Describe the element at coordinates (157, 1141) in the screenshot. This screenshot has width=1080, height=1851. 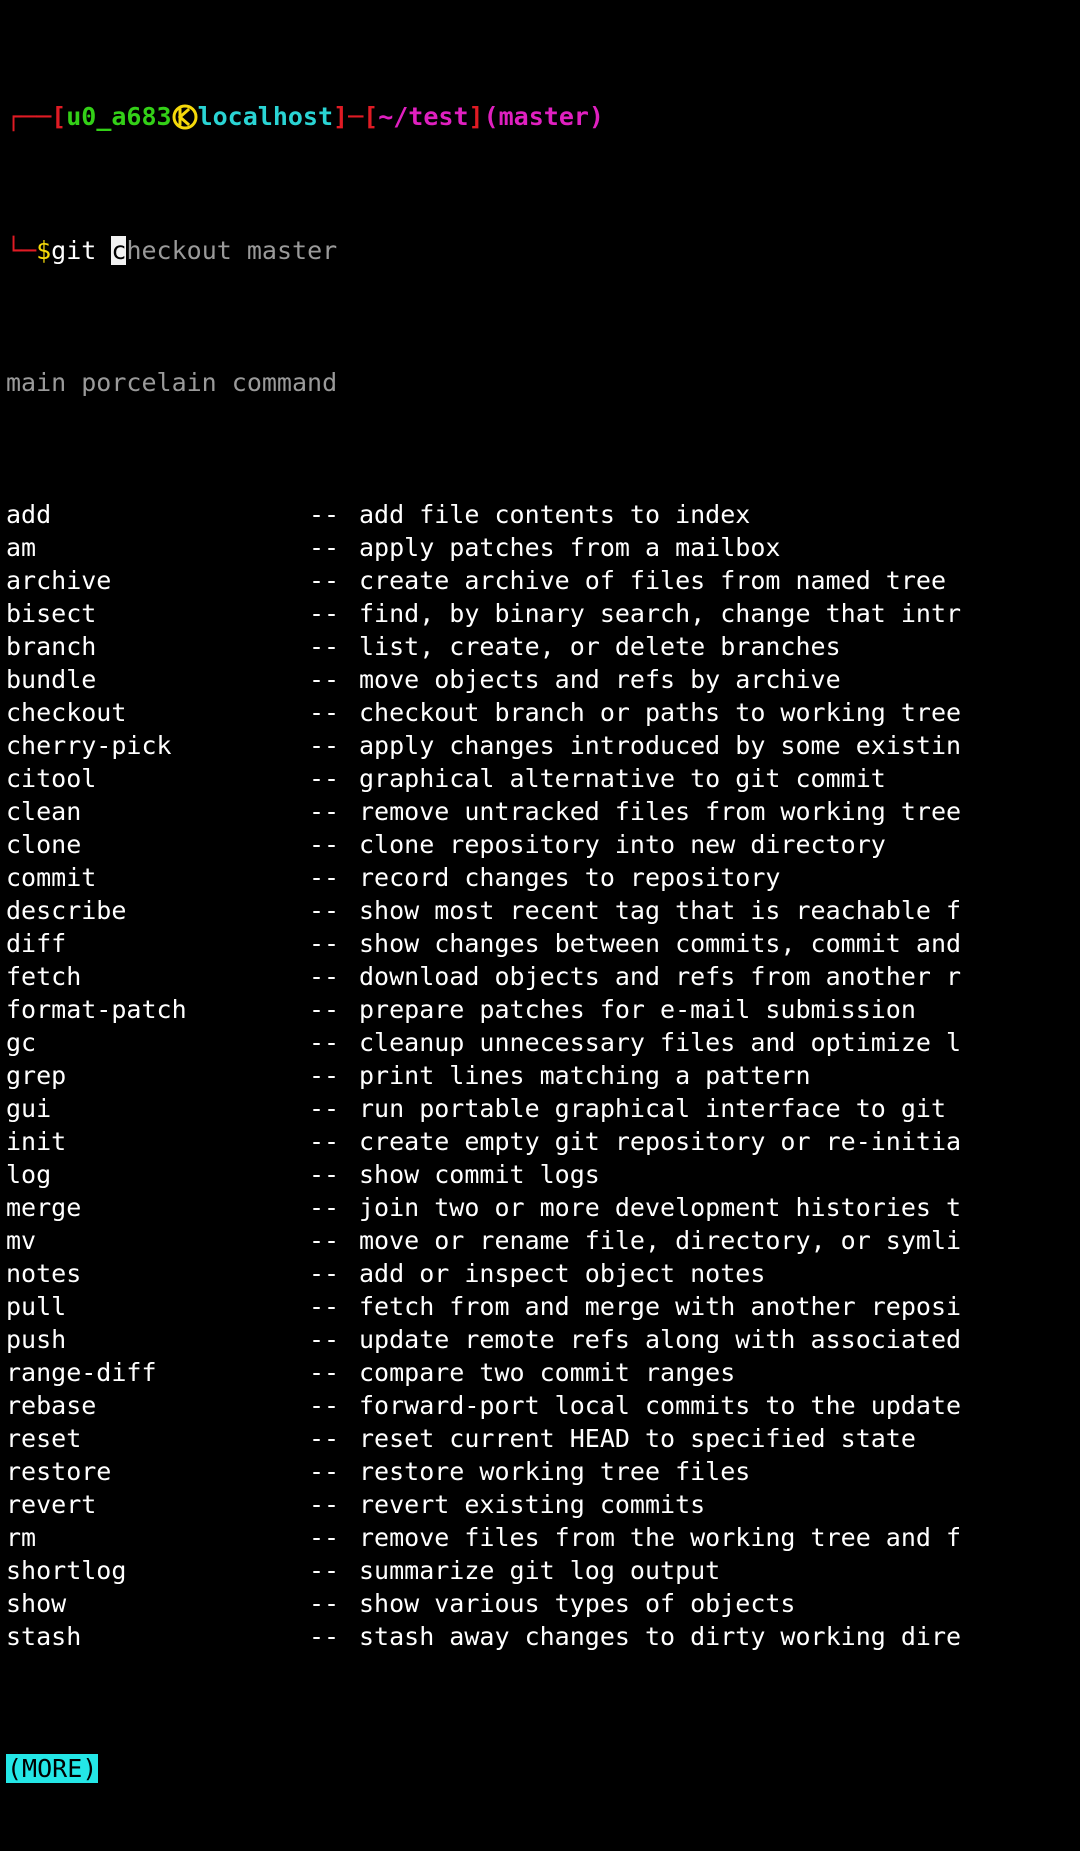
I see `completion-item-name: init` at that location.